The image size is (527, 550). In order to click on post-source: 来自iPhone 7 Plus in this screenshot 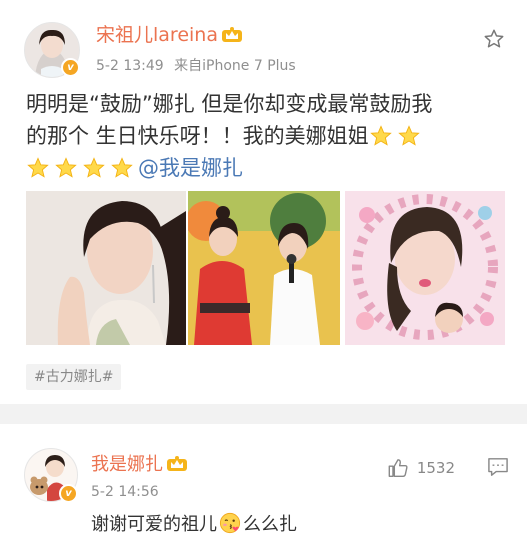, I will do `click(235, 66)`.